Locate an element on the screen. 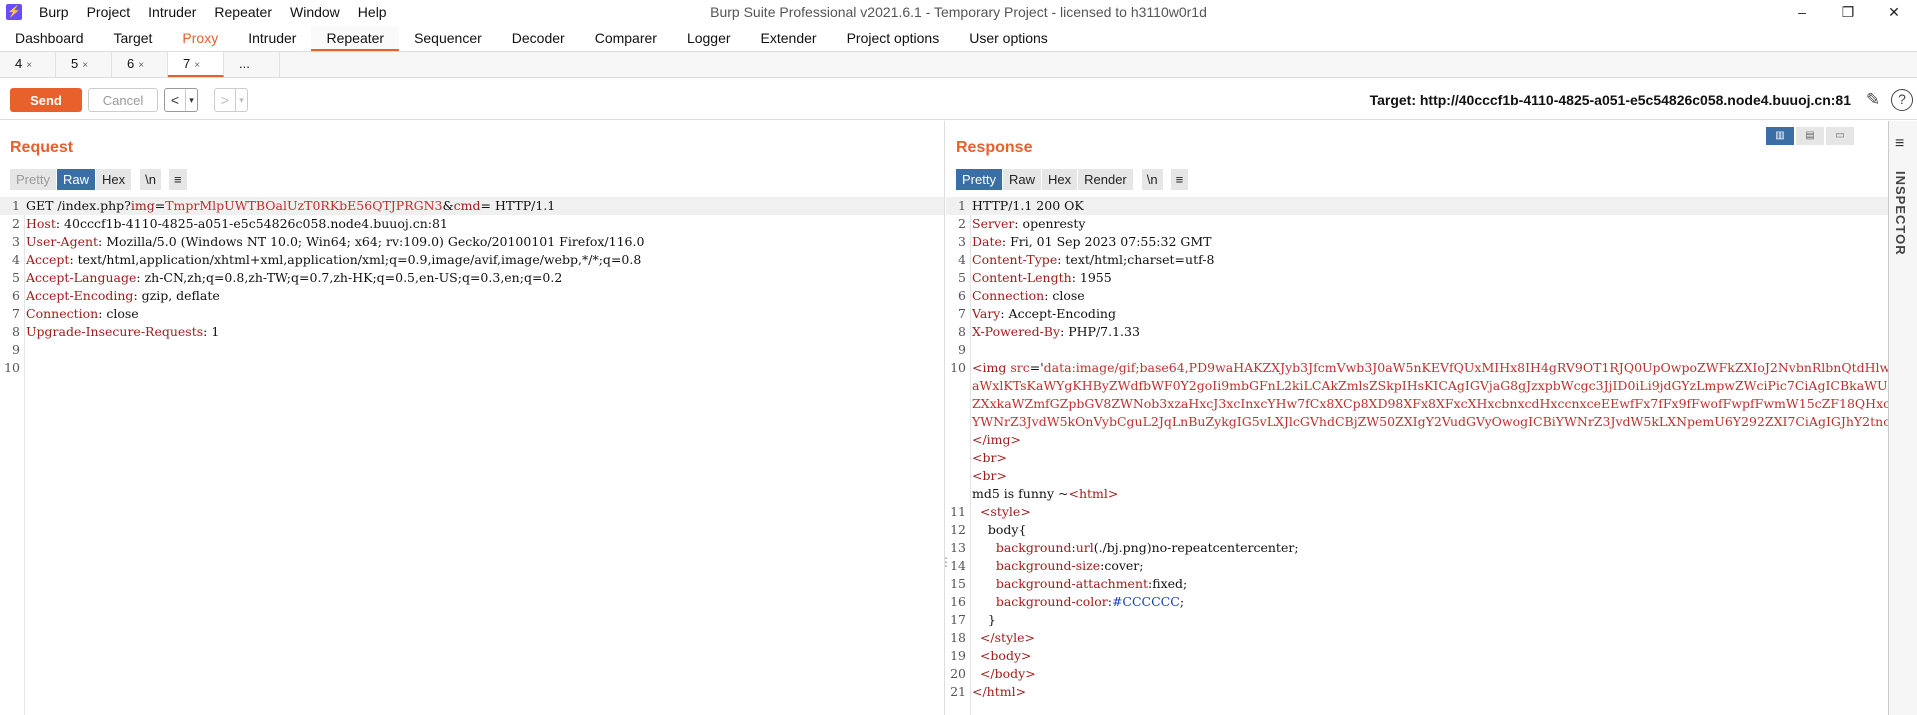  request-tab-raw: Raw is located at coordinates (75, 179).